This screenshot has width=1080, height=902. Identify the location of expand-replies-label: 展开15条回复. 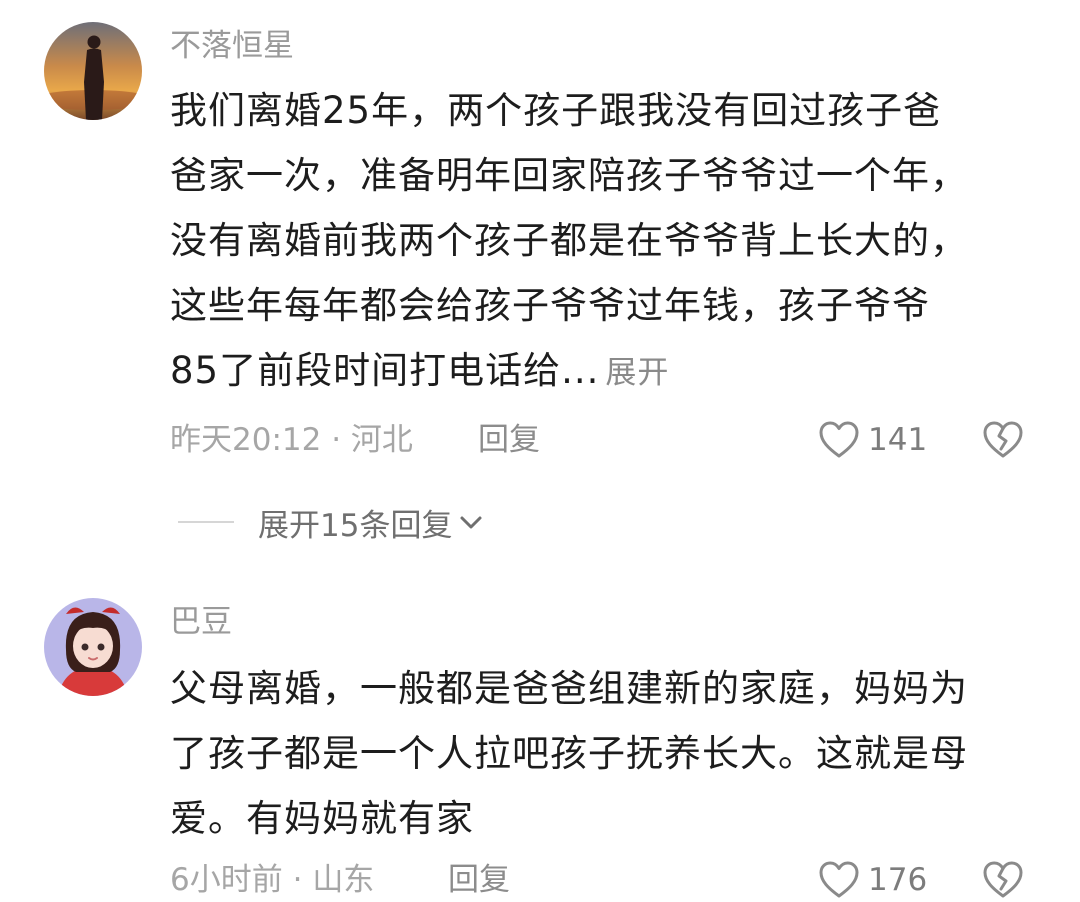
(355, 525).